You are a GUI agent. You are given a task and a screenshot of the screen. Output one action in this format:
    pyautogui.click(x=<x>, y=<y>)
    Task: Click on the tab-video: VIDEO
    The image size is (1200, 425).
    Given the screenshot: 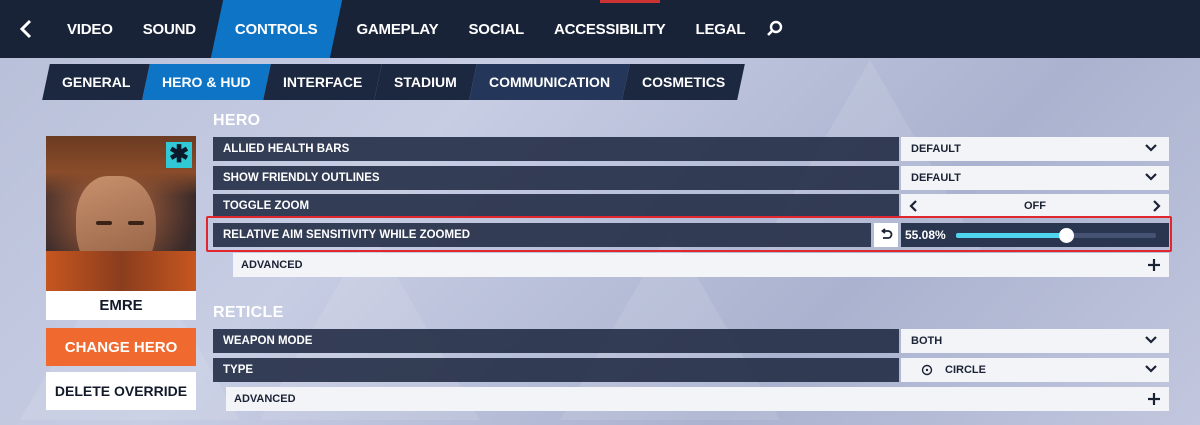 What is the action you would take?
    pyautogui.click(x=90, y=29)
    